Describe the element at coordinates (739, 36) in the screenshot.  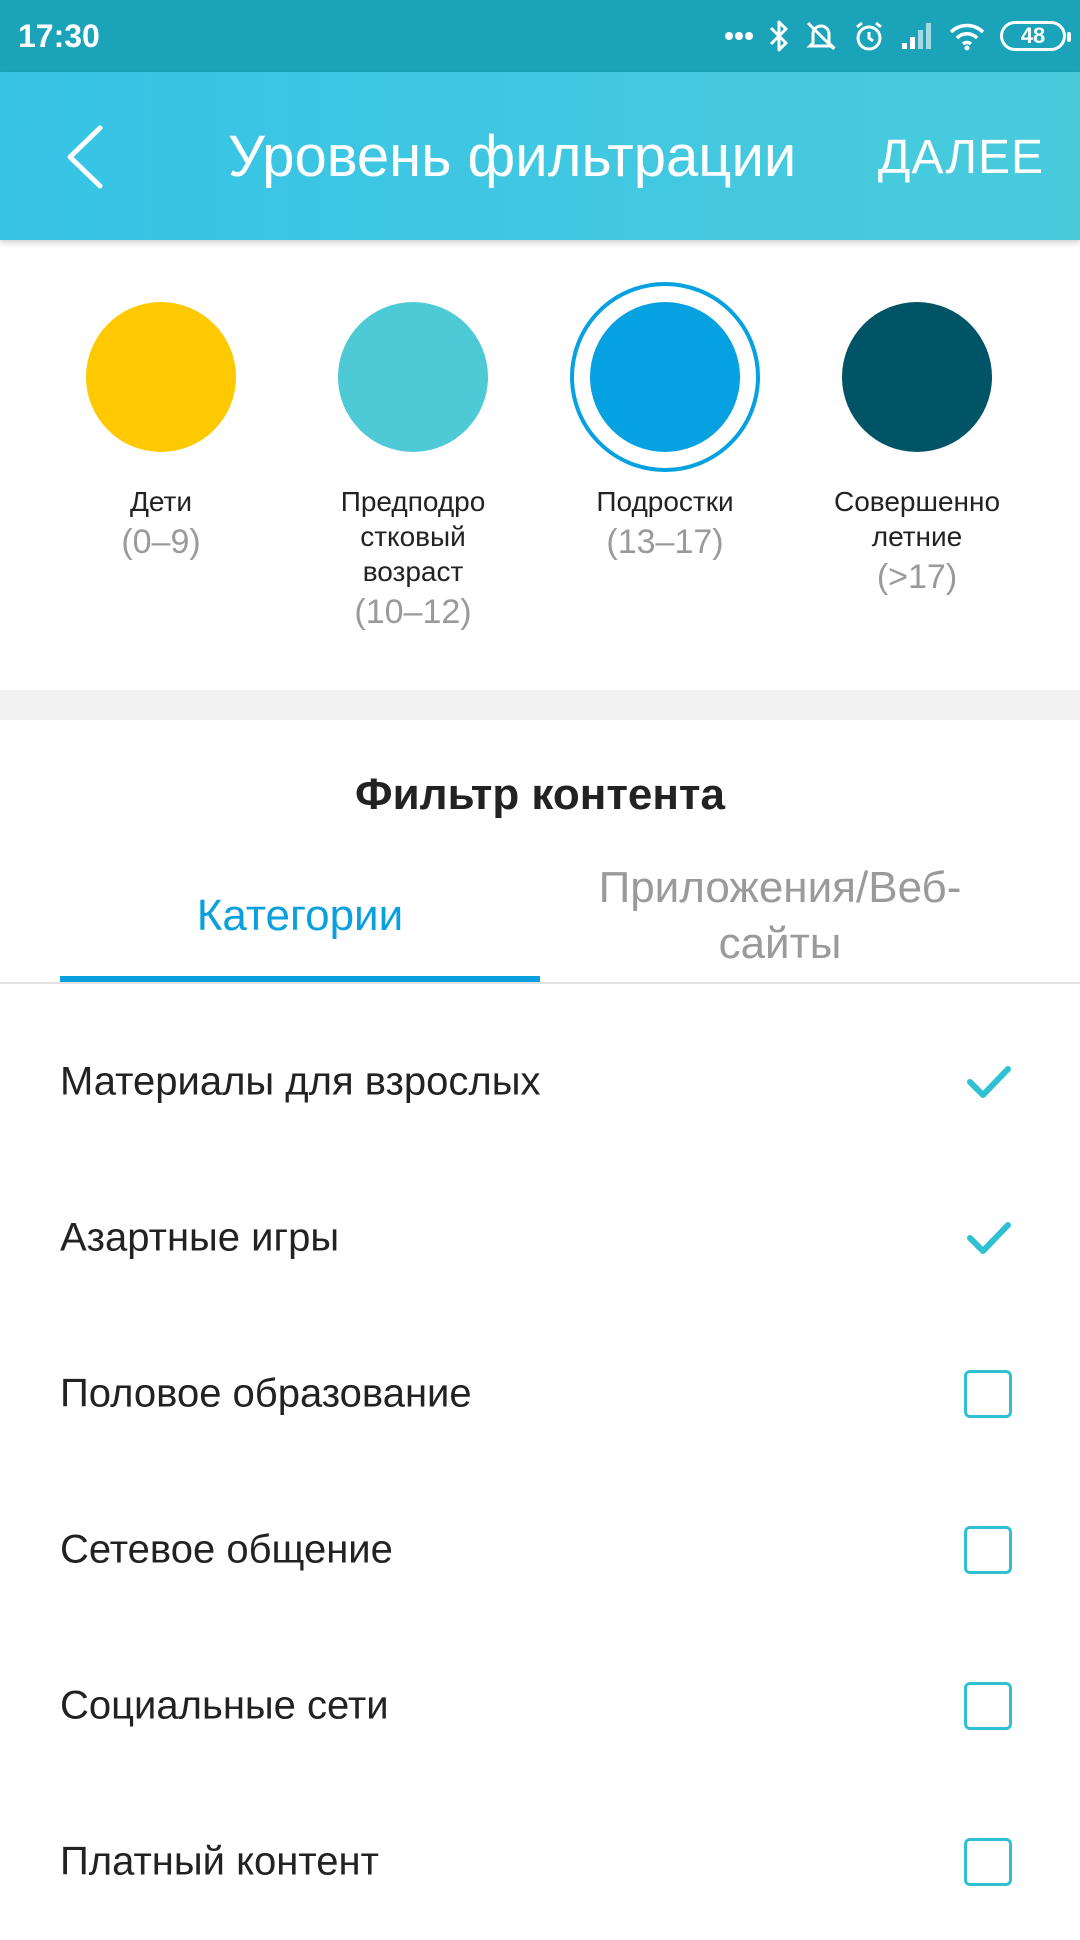
I see `notification-dots-icon` at that location.